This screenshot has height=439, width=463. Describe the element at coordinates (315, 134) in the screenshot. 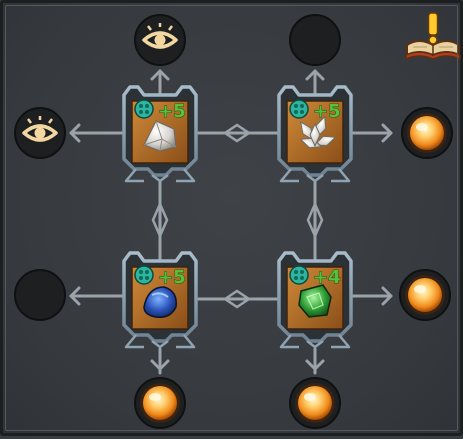

I see `slot-top-right: +5` at that location.